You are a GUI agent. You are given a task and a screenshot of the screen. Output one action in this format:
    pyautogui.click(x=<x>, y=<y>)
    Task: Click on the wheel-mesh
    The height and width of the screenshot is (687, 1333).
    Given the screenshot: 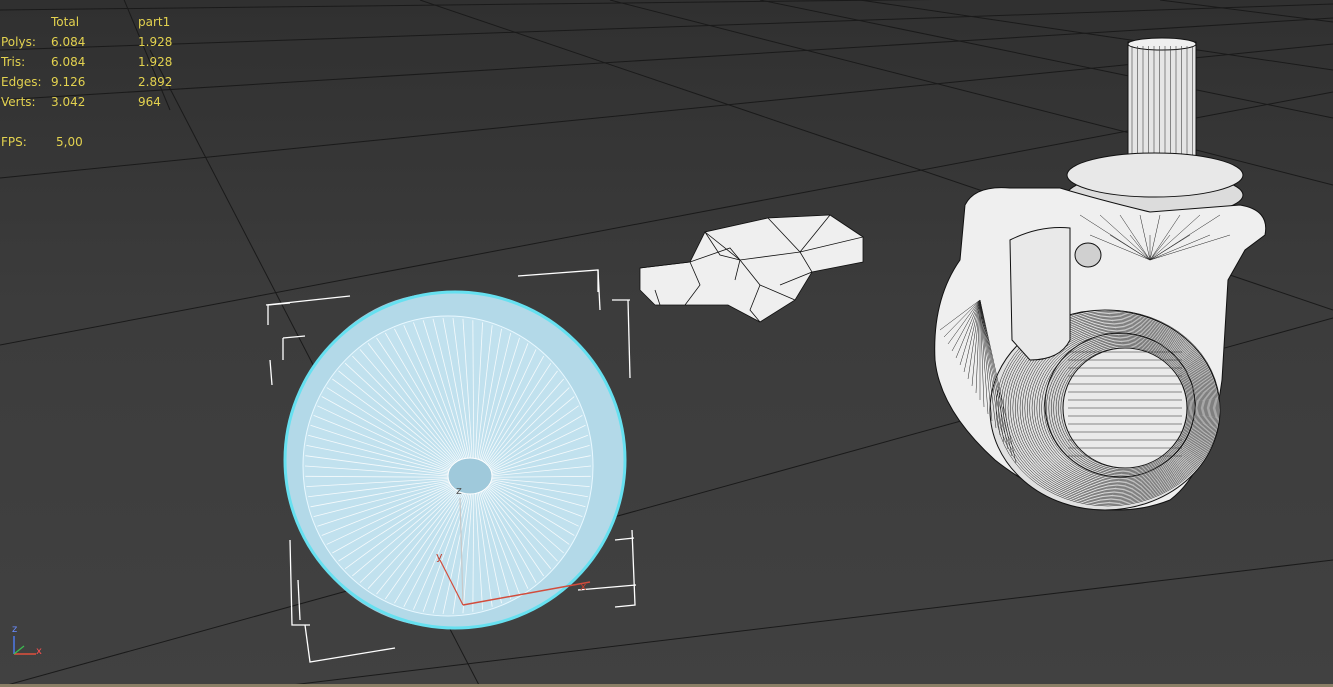 What is the action you would take?
    pyautogui.click(x=455, y=460)
    